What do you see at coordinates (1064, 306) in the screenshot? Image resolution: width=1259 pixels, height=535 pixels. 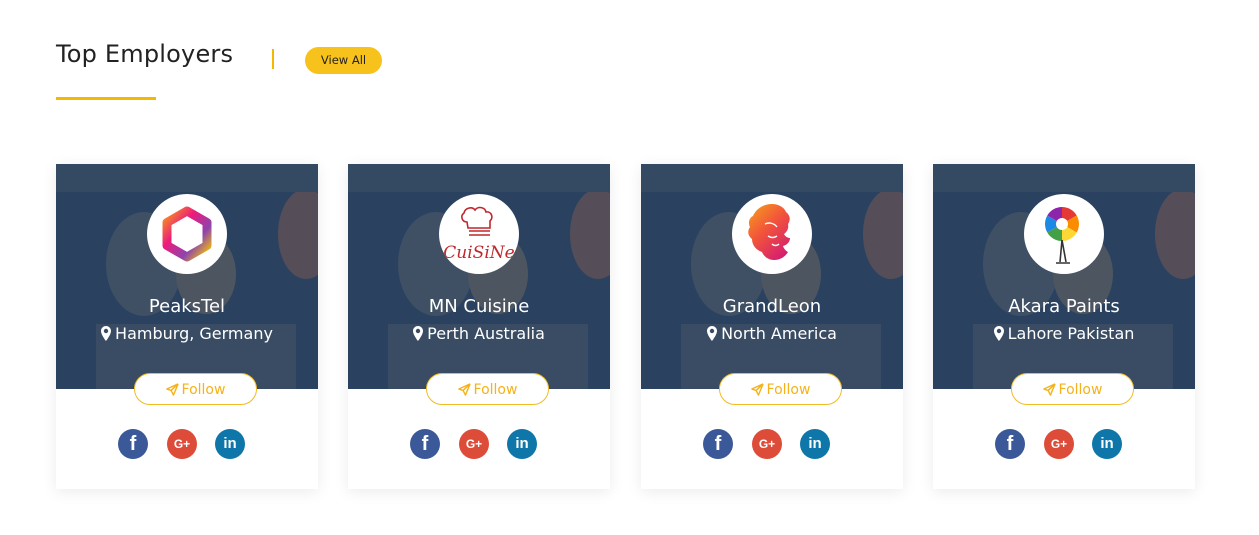 I see `company-name: Akara Paints` at bounding box center [1064, 306].